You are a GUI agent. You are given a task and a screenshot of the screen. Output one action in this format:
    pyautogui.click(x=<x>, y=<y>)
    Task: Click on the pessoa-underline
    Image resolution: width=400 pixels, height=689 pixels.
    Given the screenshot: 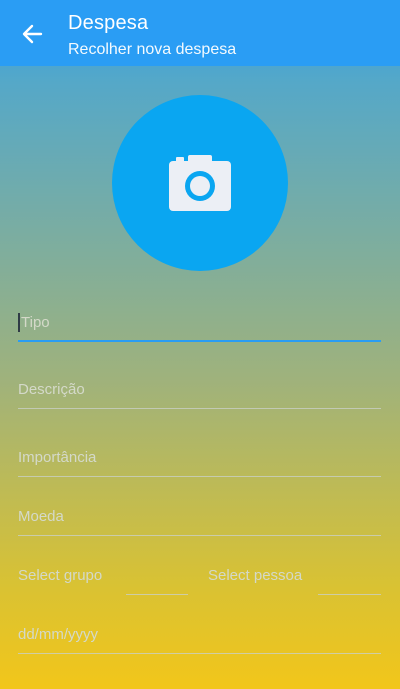 What is the action you would take?
    pyautogui.click(x=349, y=594)
    